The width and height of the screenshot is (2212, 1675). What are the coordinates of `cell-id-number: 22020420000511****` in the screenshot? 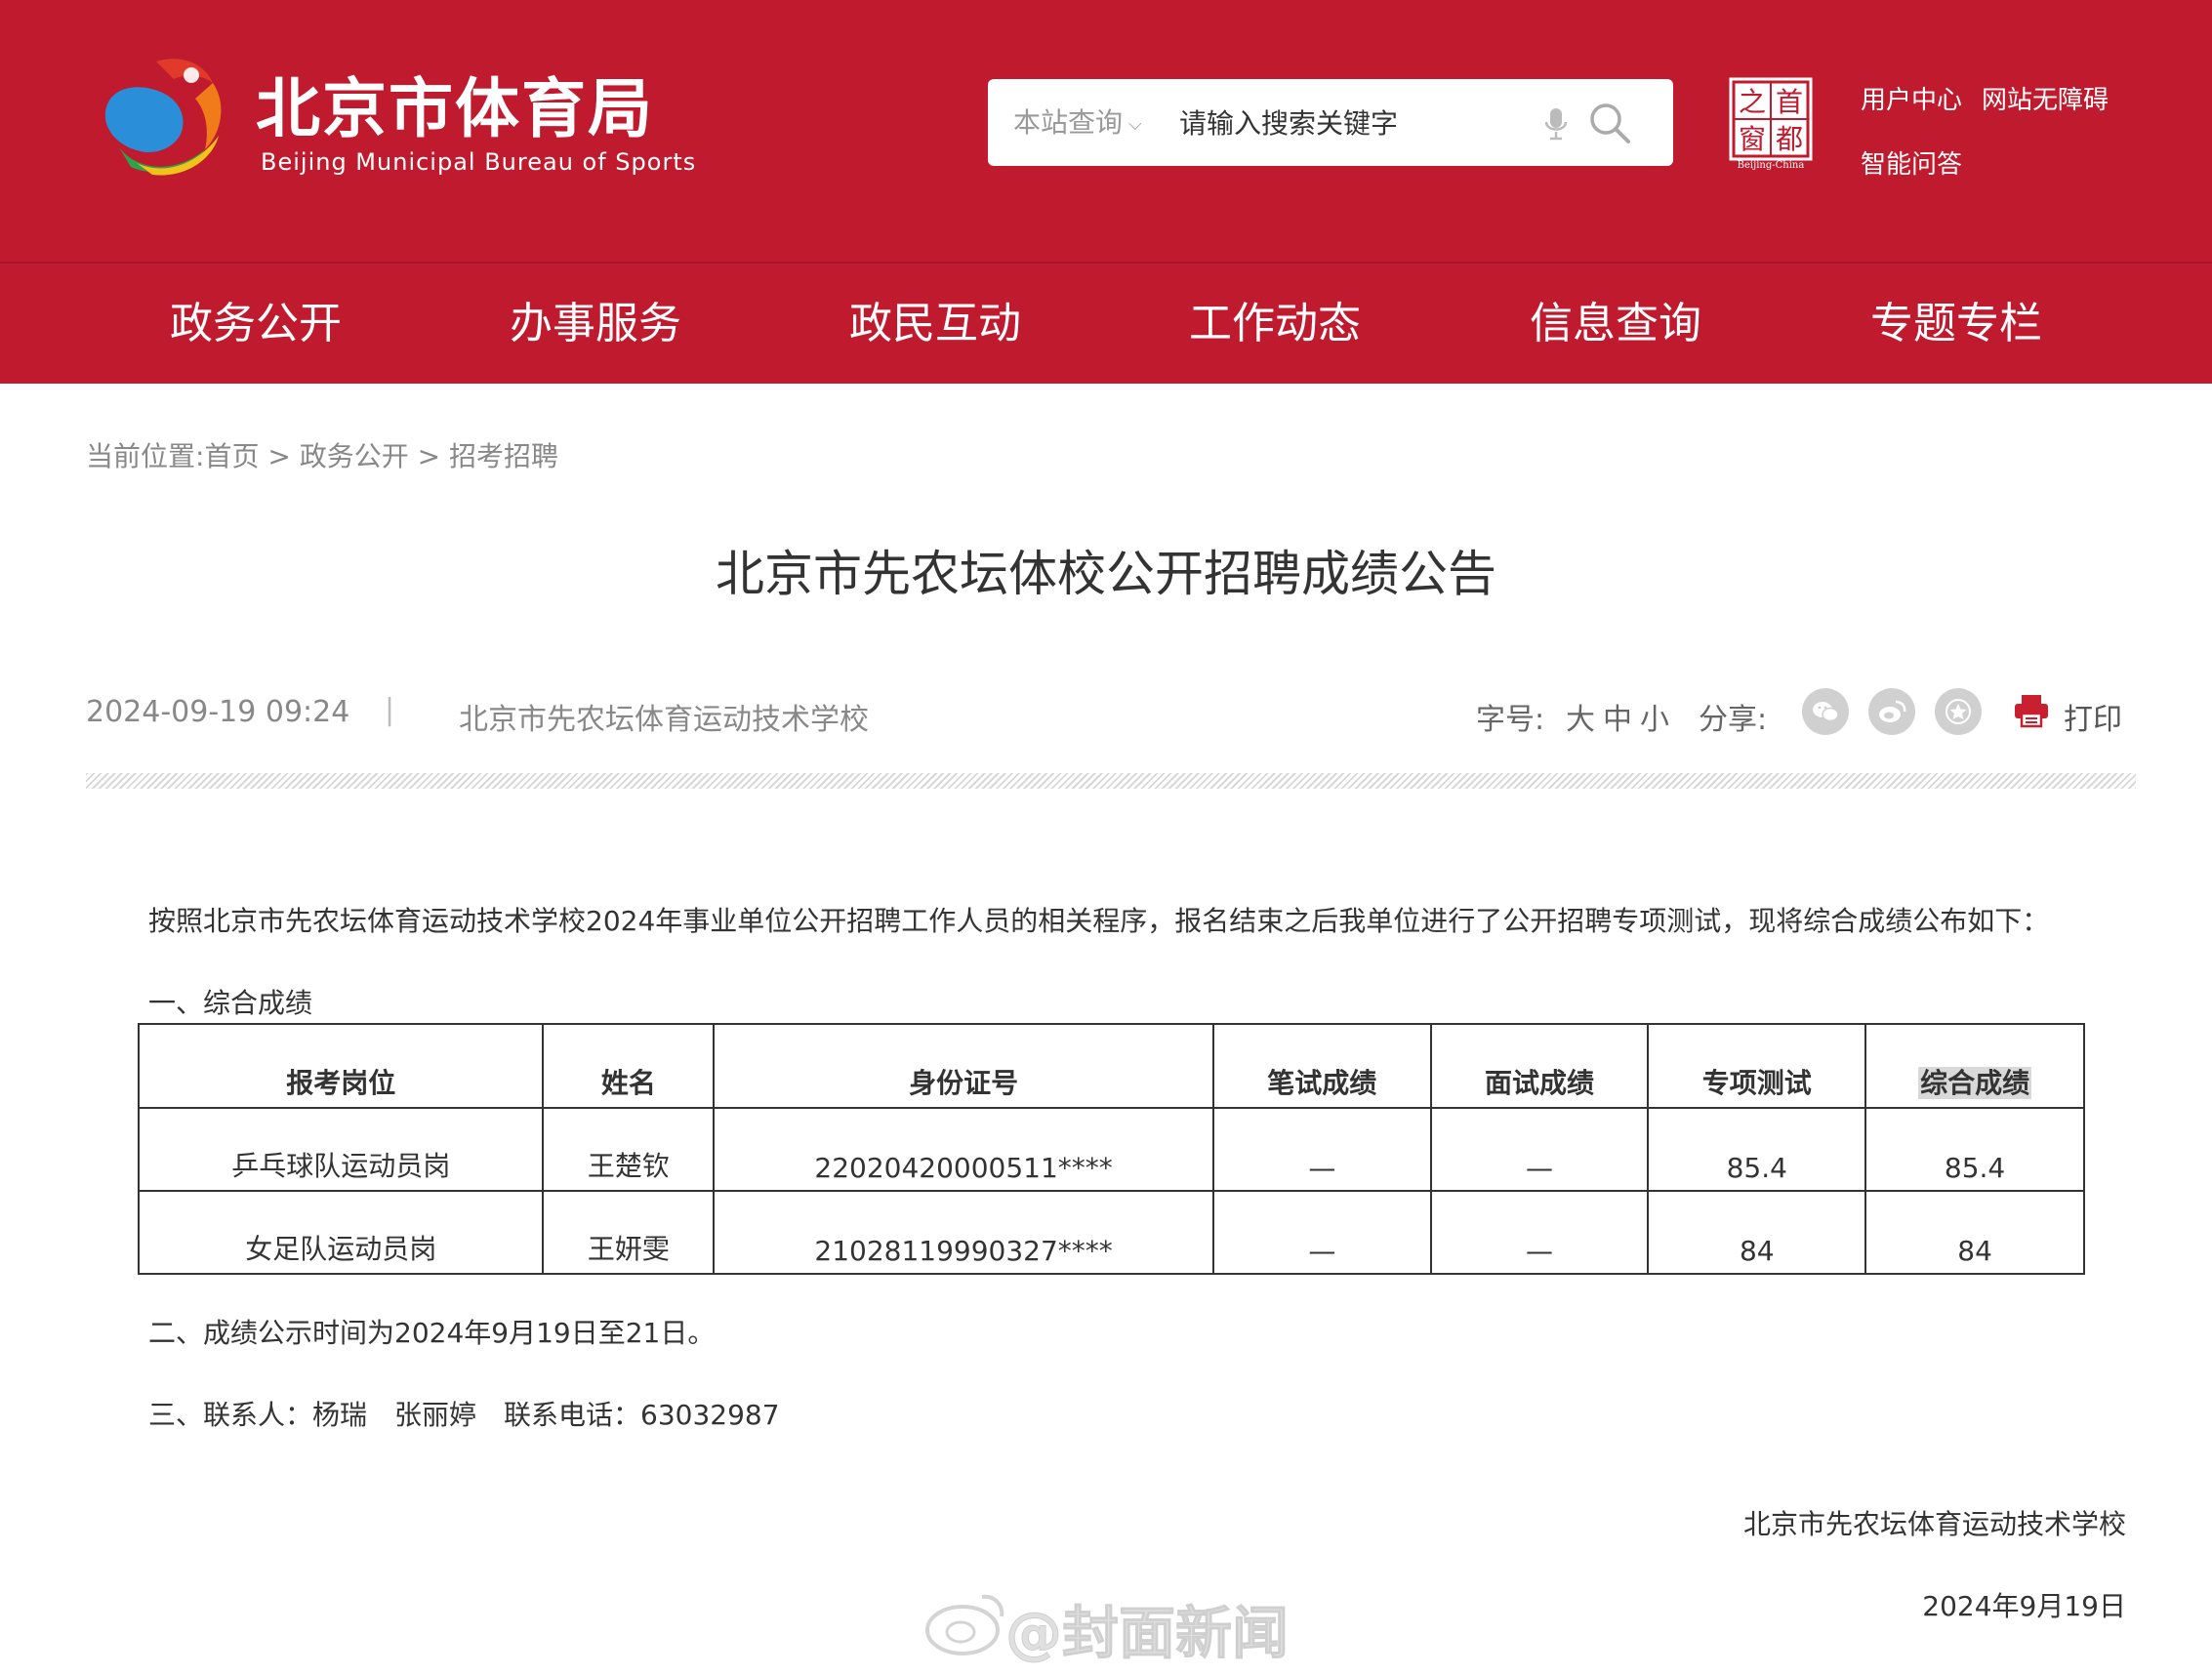 It's located at (963, 1150).